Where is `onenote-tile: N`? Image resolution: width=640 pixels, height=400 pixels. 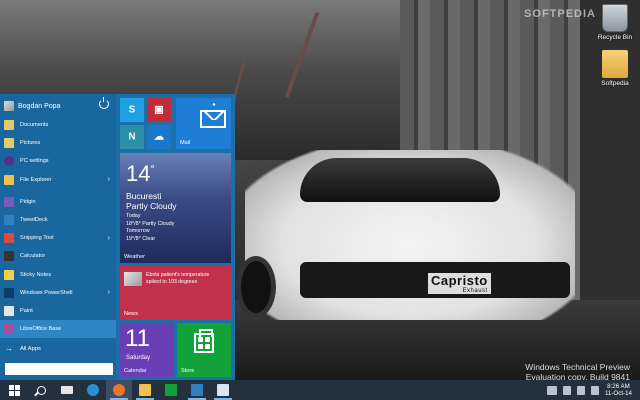 onenote-tile: N is located at coordinates (132, 137).